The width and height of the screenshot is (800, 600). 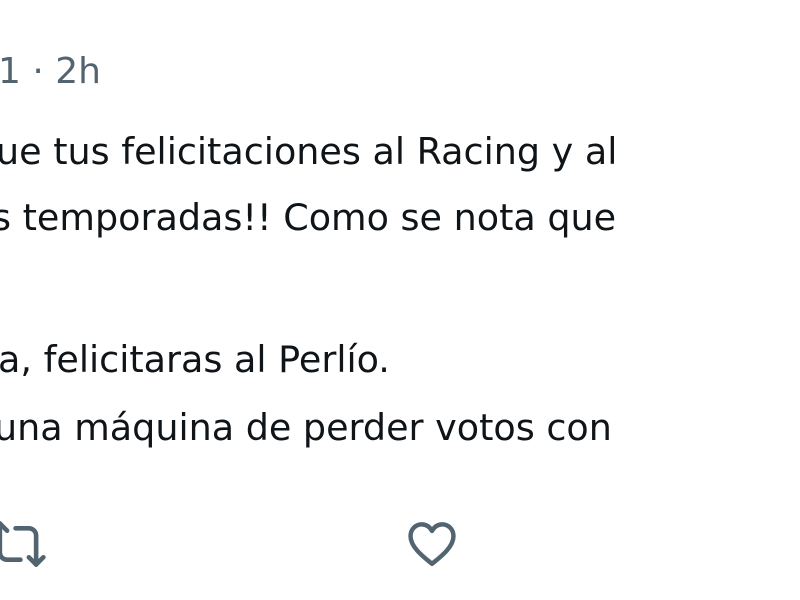 I want to click on like-button, so click(x=432, y=544).